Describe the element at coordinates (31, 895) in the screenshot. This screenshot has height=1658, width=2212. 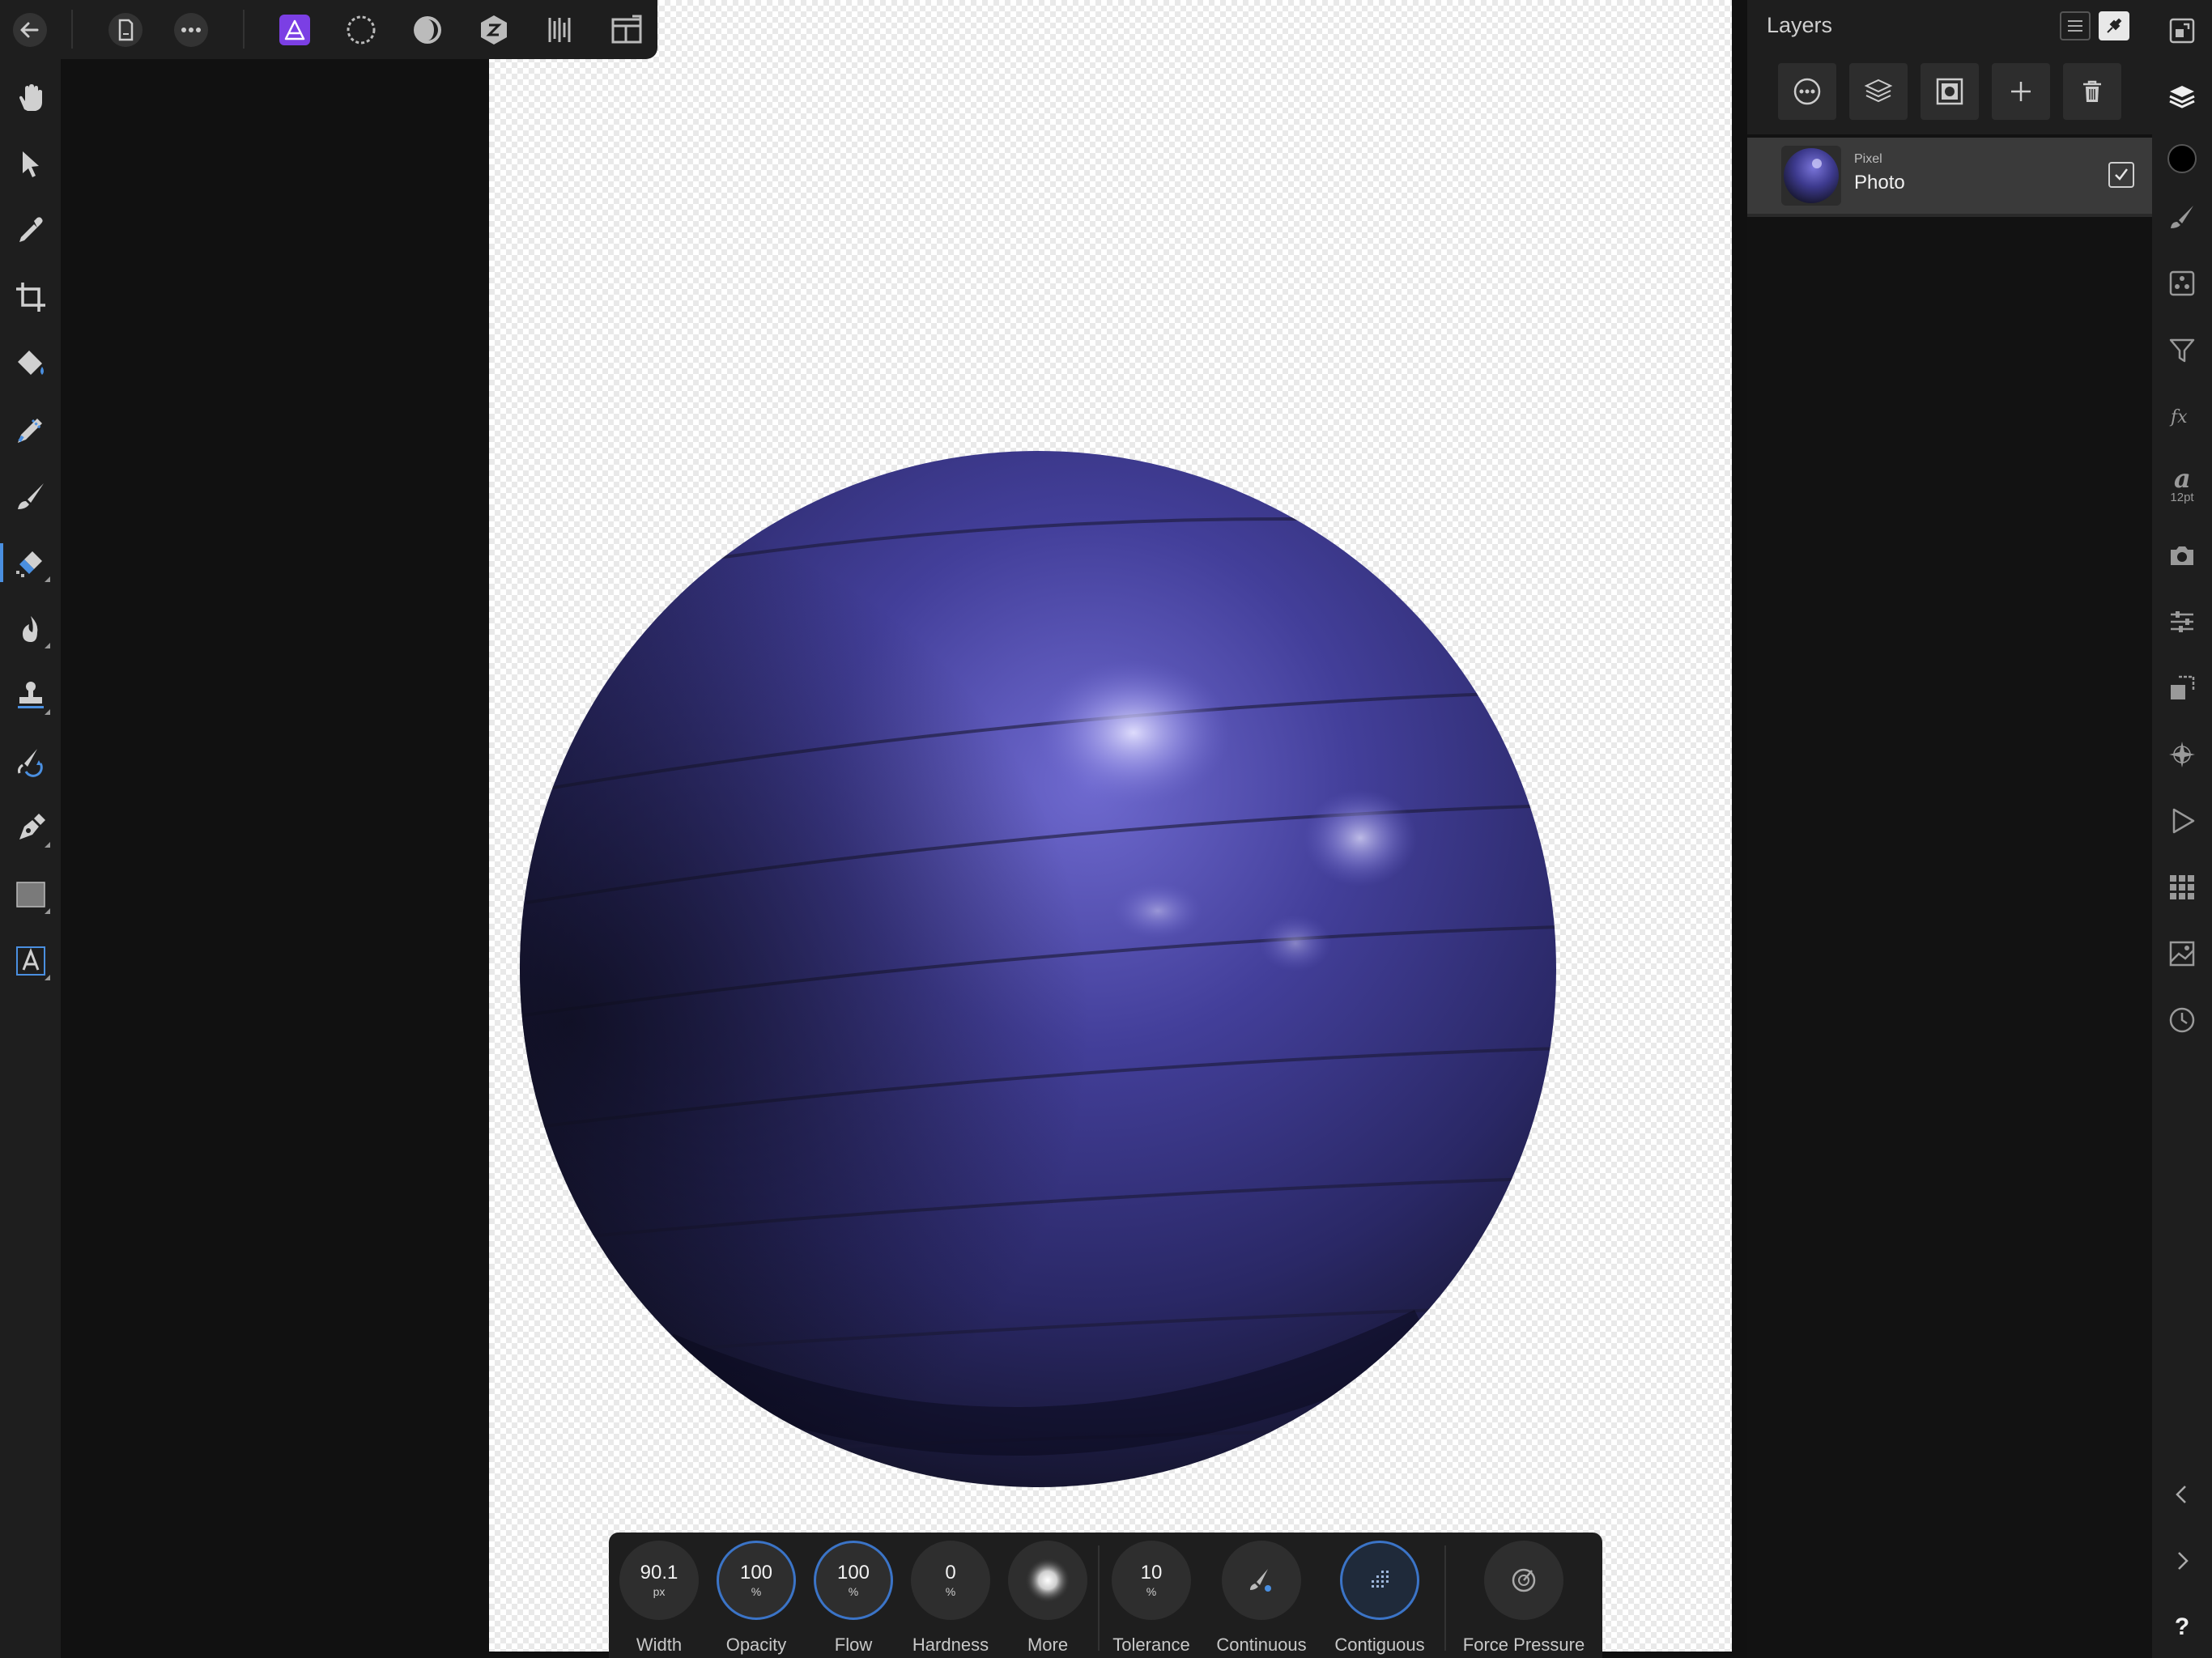
I see `rectangle-tool` at that location.